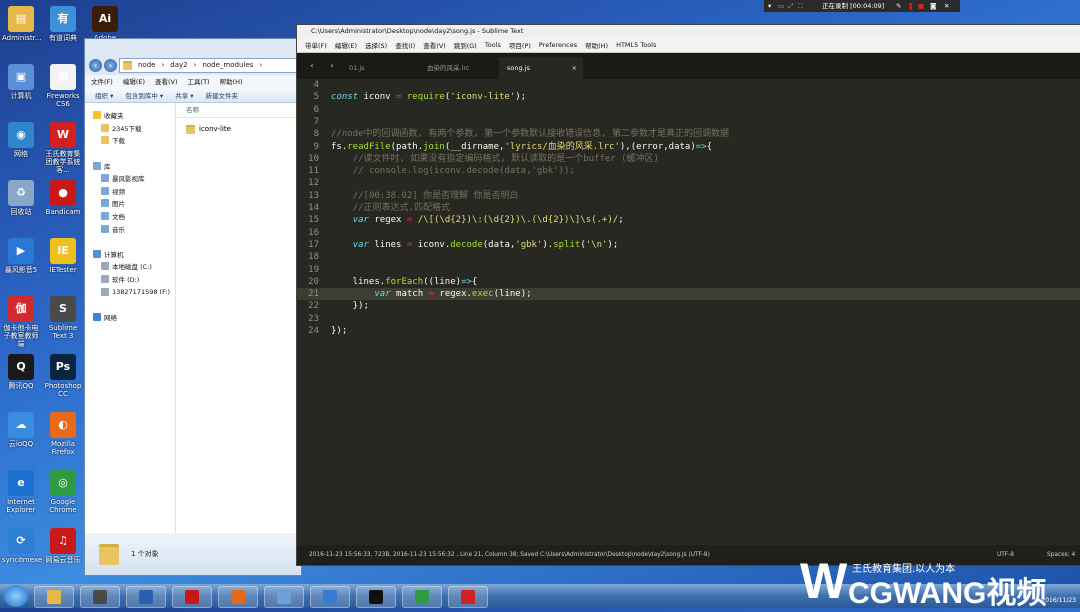 The width and height of the screenshot is (1080, 612). I want to click on sublime-menu-item: 项目(P), so click(520, 45).